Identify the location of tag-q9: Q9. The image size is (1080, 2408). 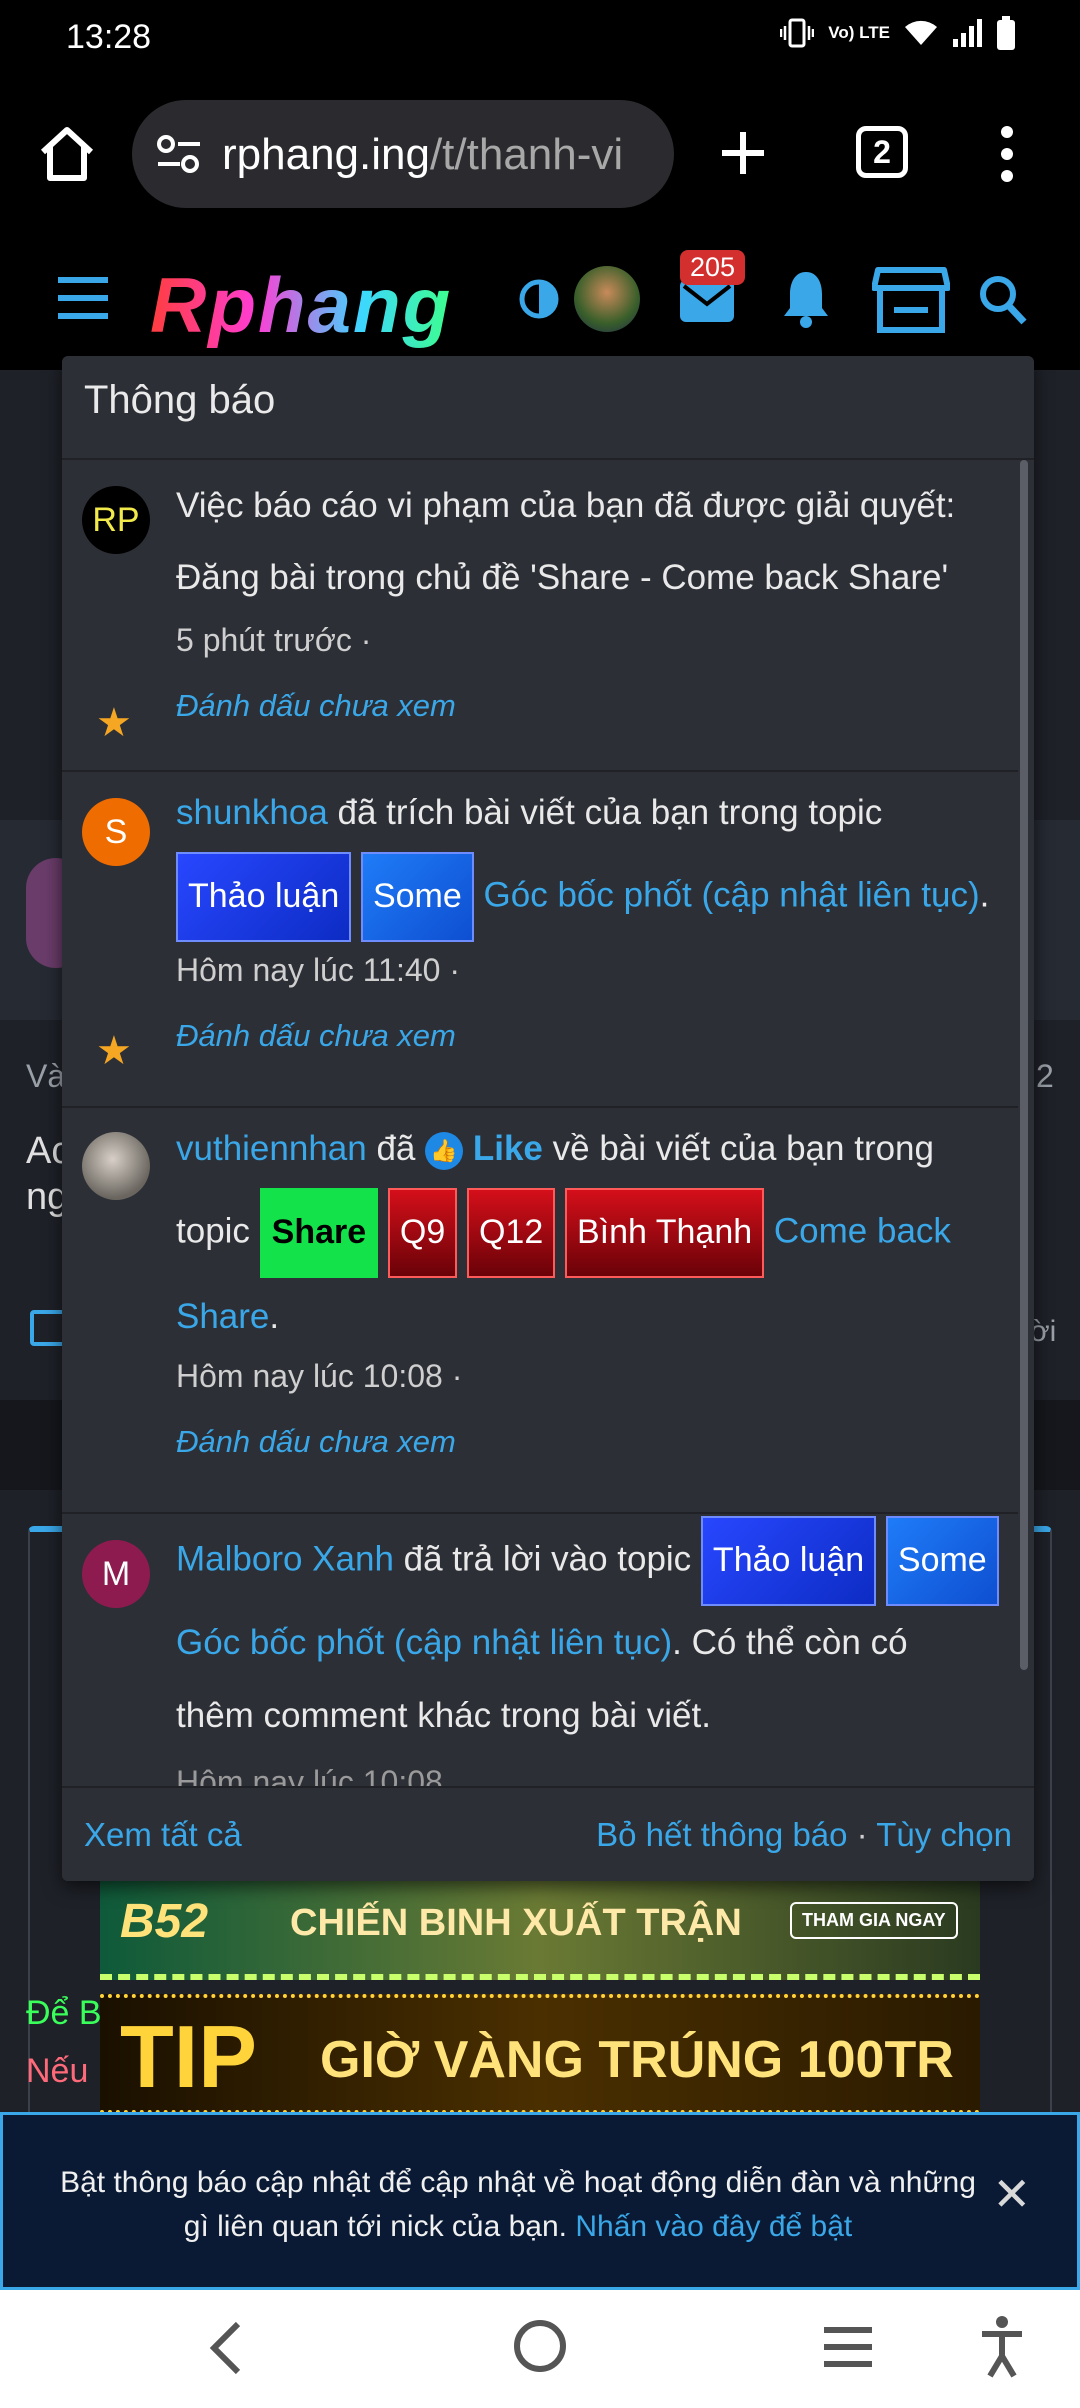
(422, 1233).